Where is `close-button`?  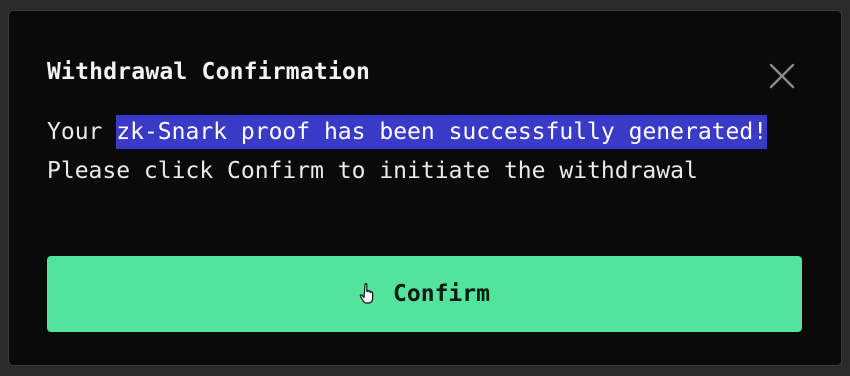 close-button is located at coordinates (782, 76).